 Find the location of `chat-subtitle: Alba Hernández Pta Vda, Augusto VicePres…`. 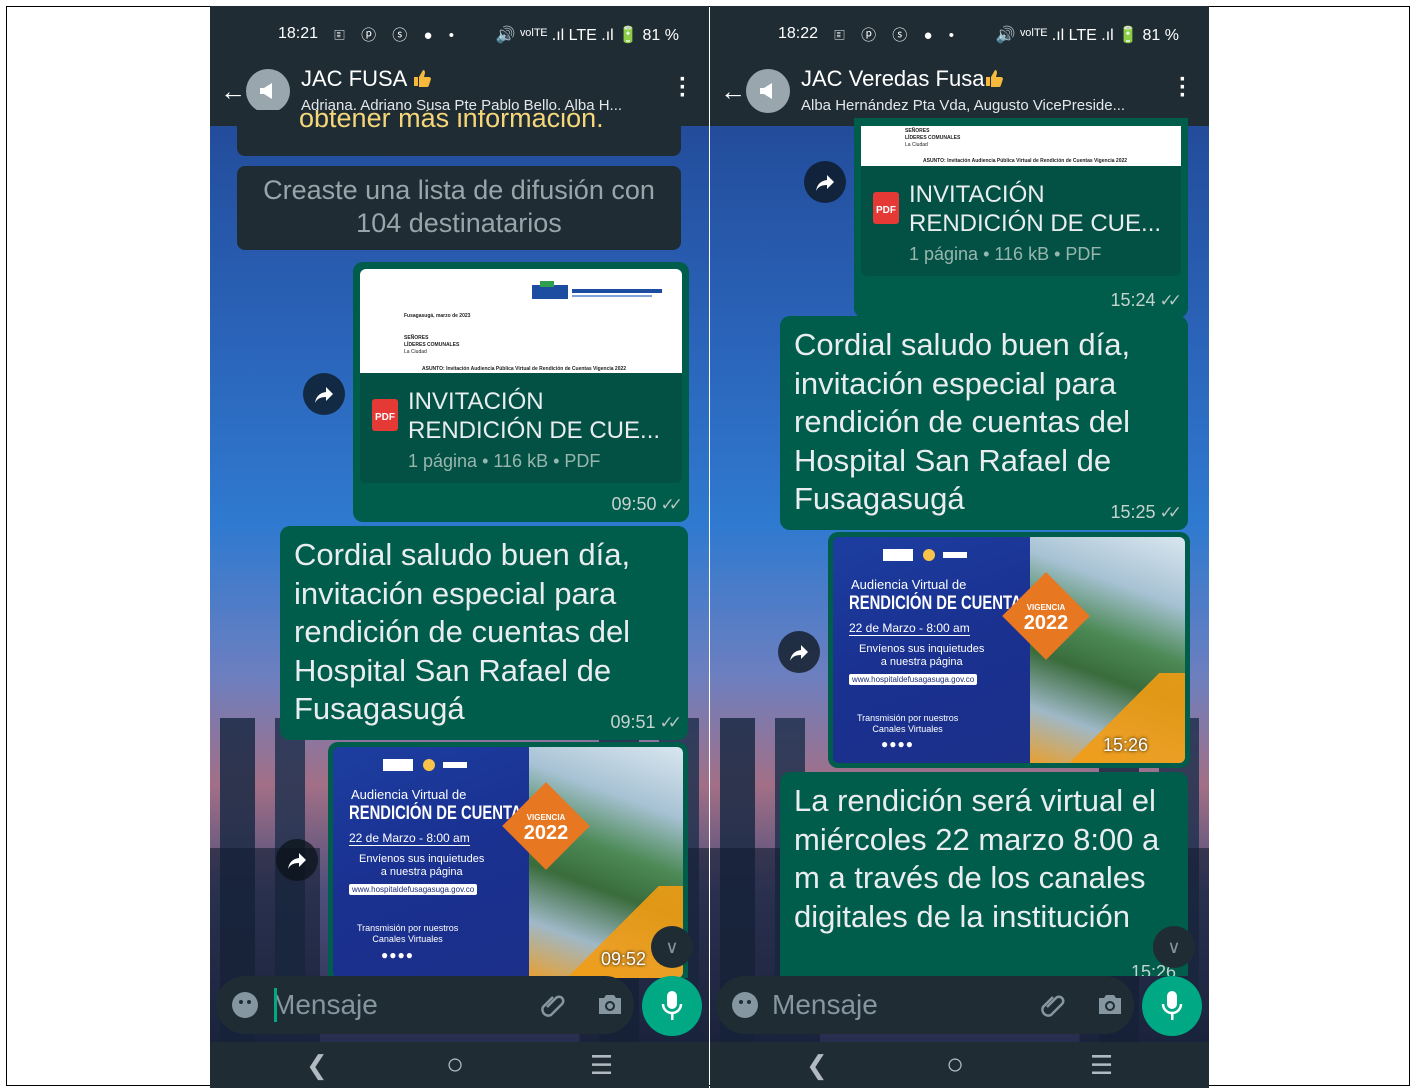

chat-subtitle: Alba Hernández Pta Vda, Augusto VicePres… is located at coordinates (963, 105).